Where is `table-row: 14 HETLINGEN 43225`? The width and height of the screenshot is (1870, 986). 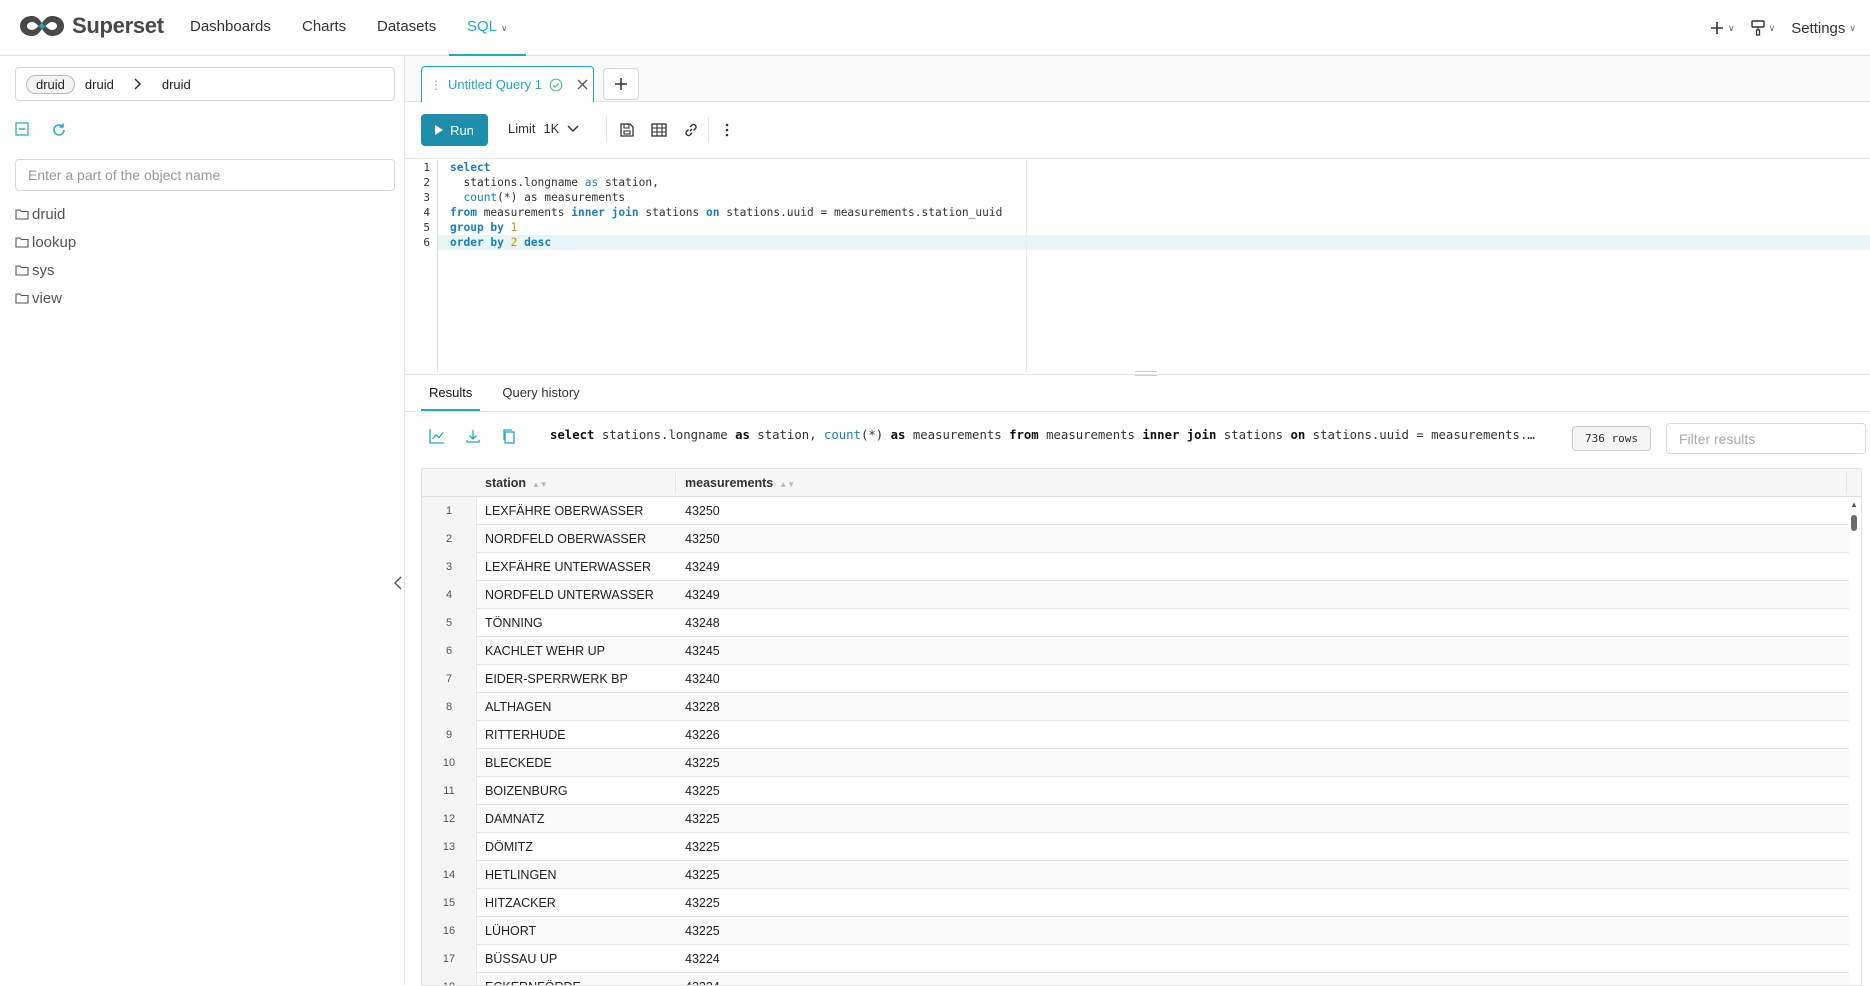
table-row: 14 HETLINGEN 43225 is located at coordinates (1135, 875).